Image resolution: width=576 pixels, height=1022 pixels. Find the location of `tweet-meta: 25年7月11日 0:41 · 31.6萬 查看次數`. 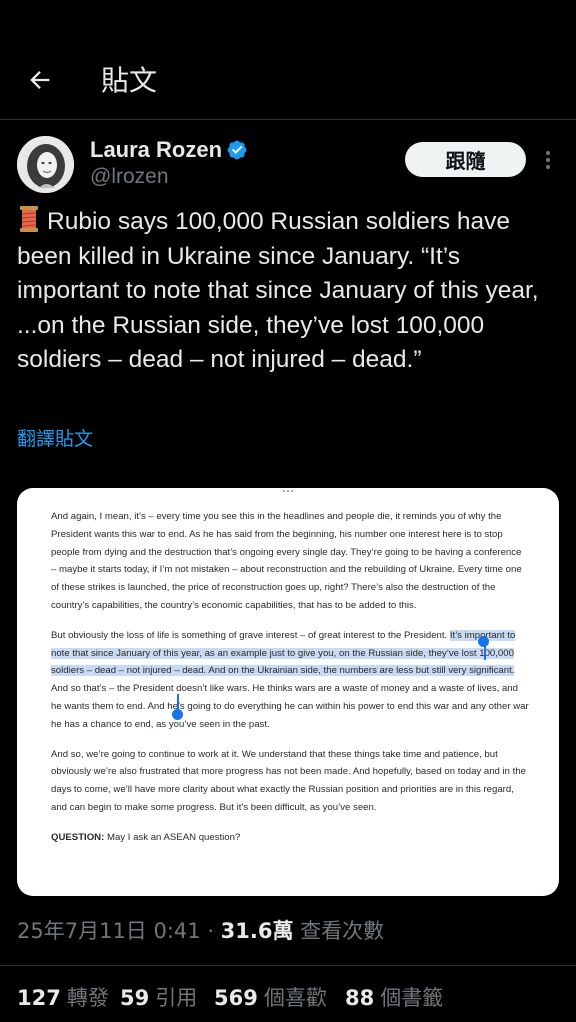

tweet-meta: 25年7月11日 0:41 · 31.6萬 查看次數 is located at coordinates (201, 931).